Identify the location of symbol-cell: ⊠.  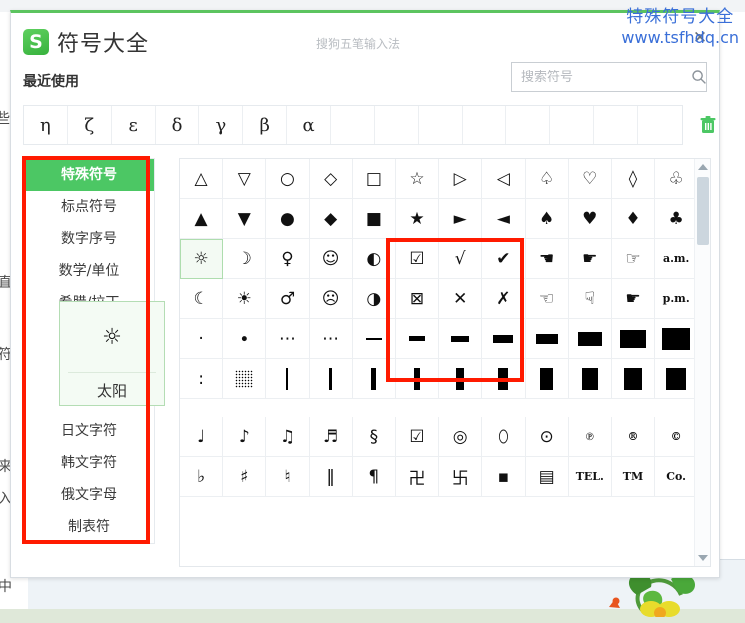
(417, 299).